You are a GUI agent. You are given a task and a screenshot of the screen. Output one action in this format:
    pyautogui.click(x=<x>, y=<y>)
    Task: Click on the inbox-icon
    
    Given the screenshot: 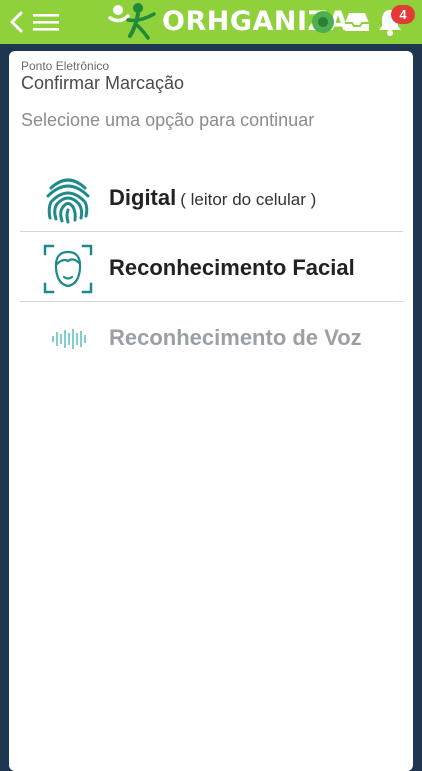 What is the action you would take?
    pyautogui.click(x=357, y=22)
    